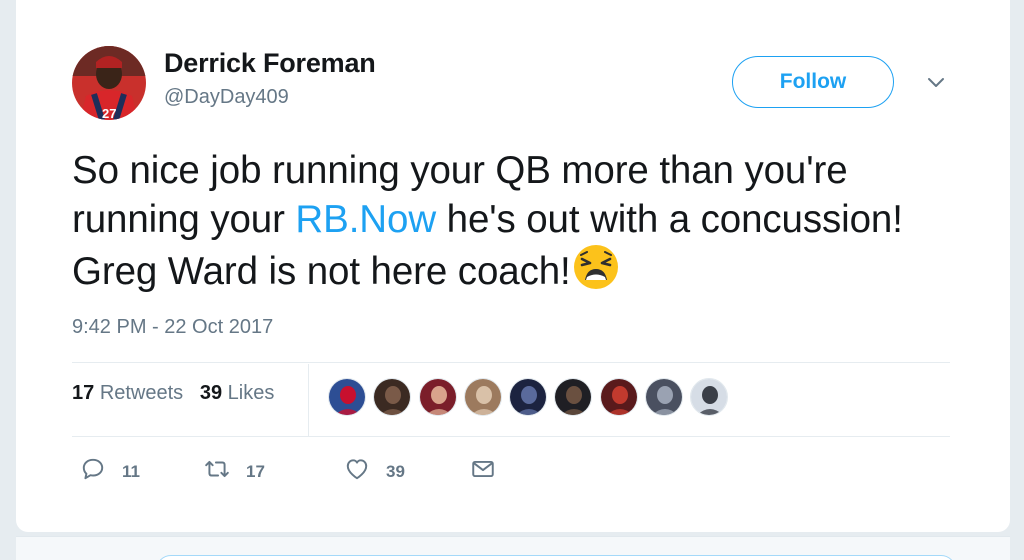  What do you see at coordinates (308, 400) in the screenshot?
I see `stats-separator` at bounding box center [308, 400].